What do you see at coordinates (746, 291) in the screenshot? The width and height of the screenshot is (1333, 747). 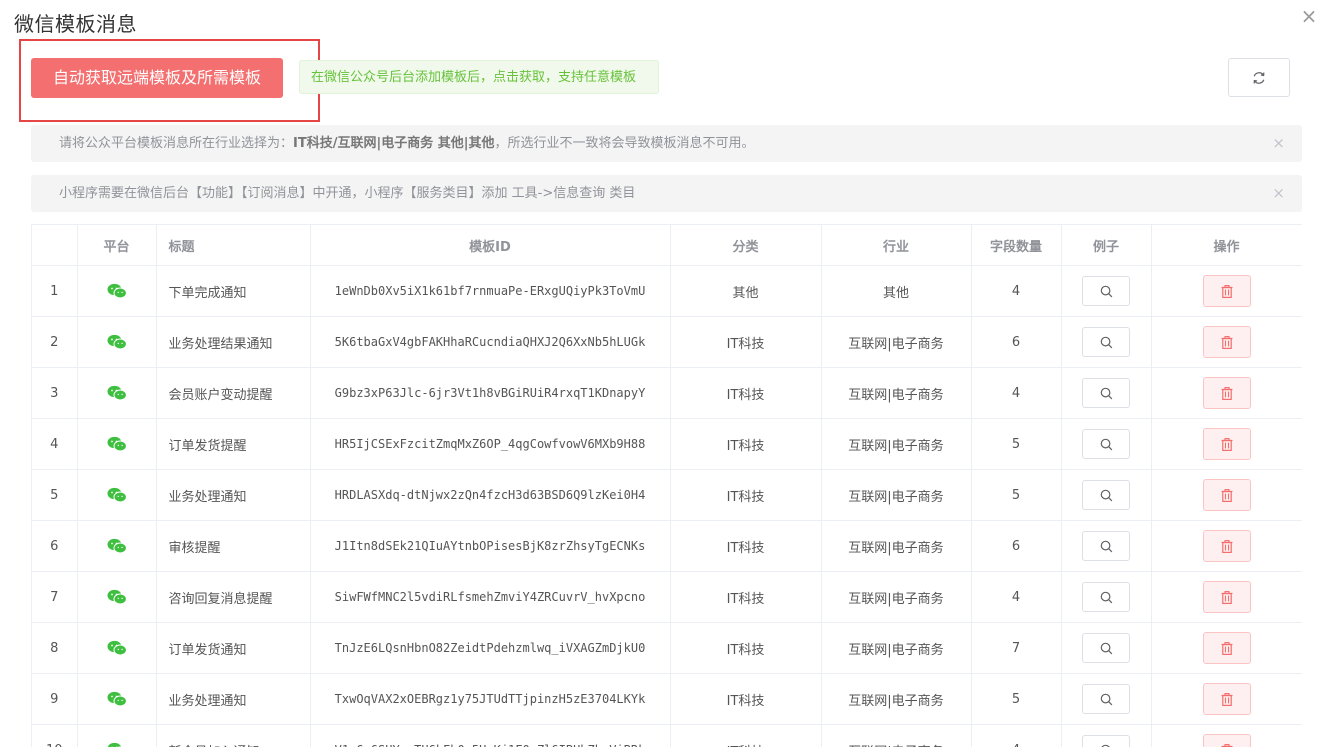 I see `row-category: 其他` at bounding box center [746, 291].